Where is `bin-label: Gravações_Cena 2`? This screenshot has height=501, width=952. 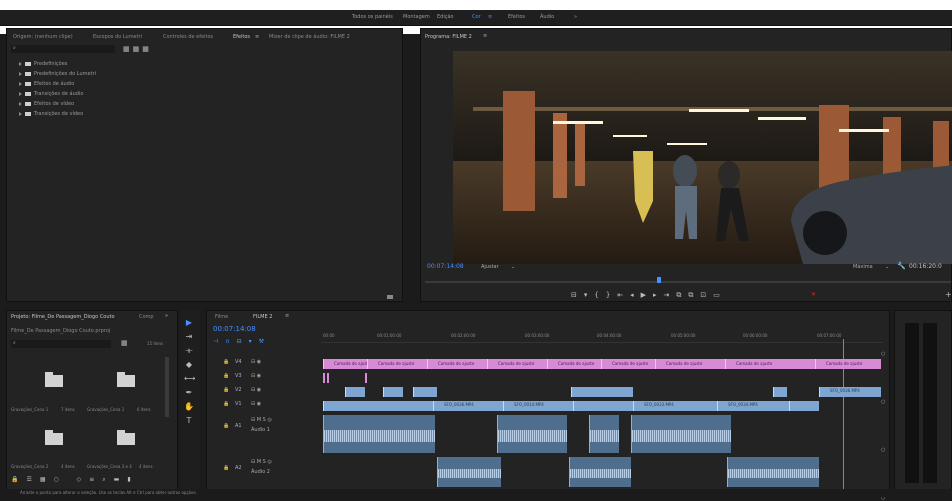
bin-label: Gravações_Cena 2 is located at coordinates (30, 466).